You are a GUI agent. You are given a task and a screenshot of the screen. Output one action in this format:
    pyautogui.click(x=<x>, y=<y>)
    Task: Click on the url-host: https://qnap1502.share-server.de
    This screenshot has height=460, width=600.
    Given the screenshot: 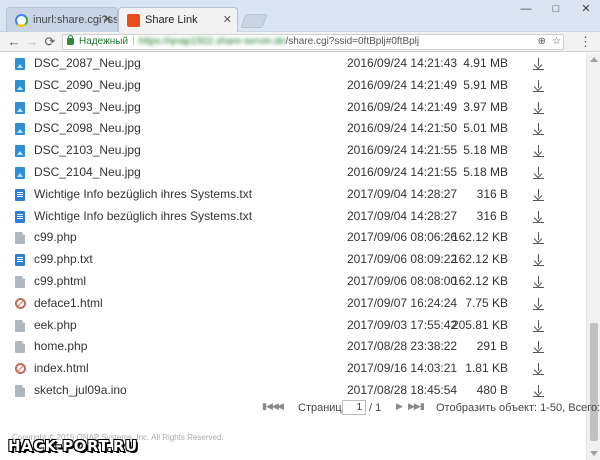 What is the action you would take?
    pyautogui.click(x=212, y=41)
    